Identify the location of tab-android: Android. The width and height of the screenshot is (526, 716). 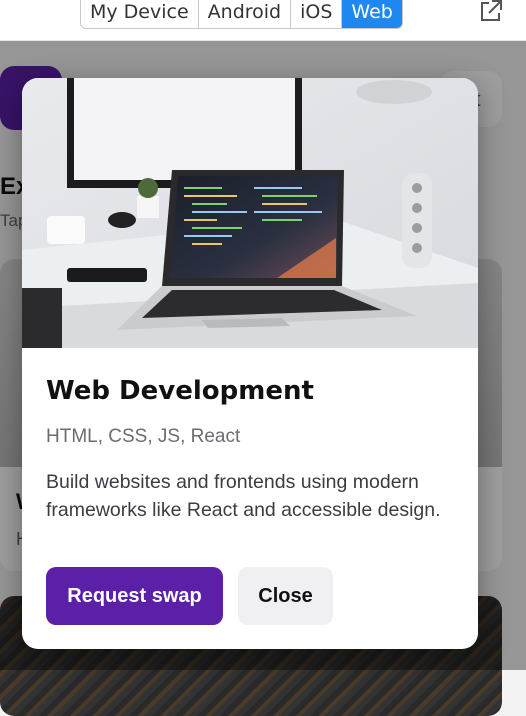
(245, 14).